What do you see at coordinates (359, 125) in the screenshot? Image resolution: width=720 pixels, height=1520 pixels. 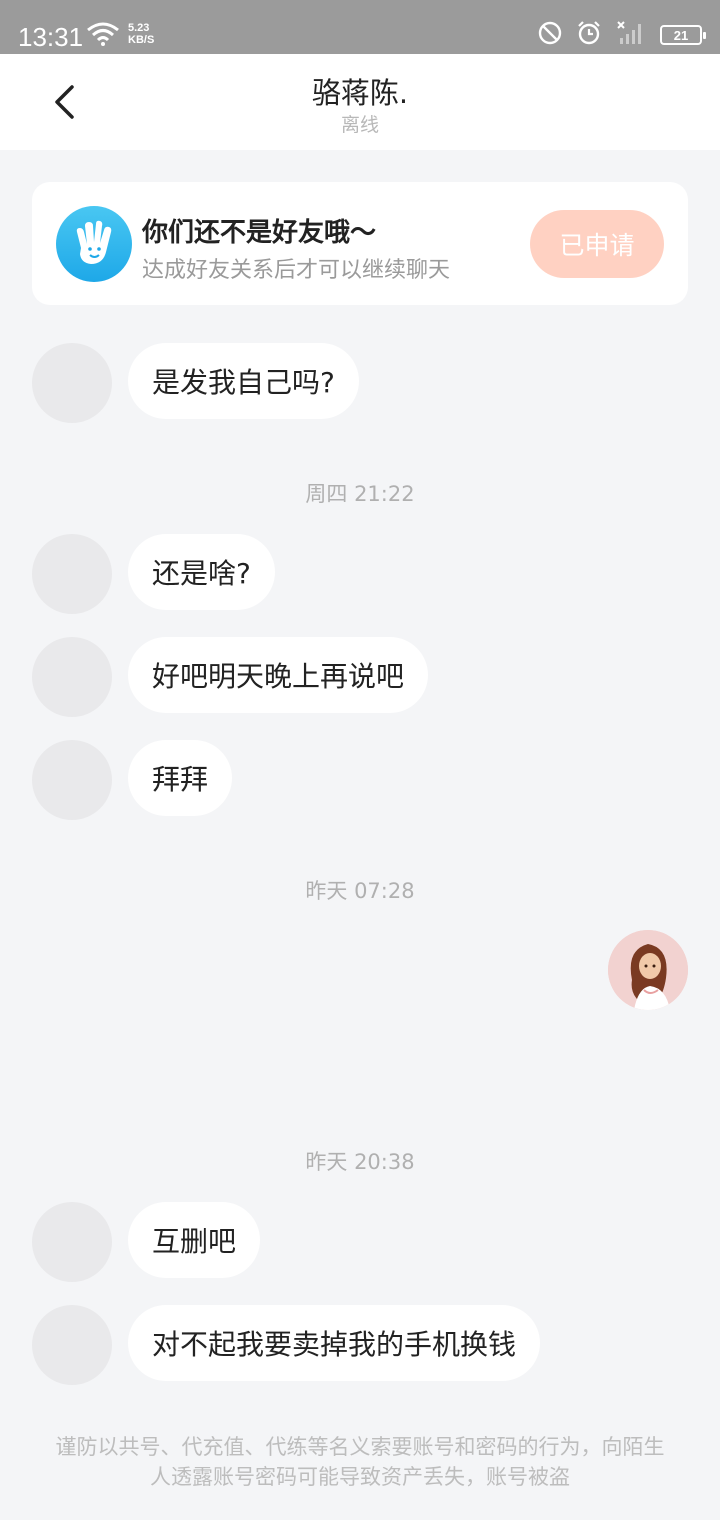 I see `online-status: 离线` at bounding box center [359, 125].